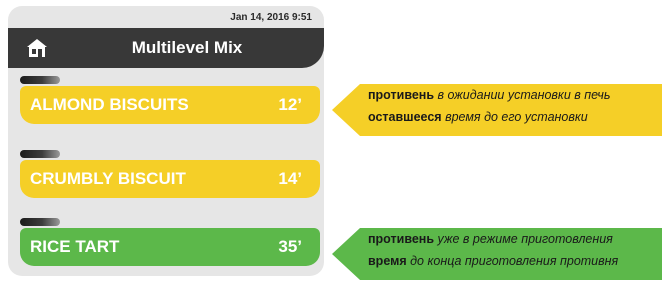 Image resolution: width=664 pixels, height=282 pixels. Describe the element at coordinates (490, 239) in the screenshot. I see `callout-line-1: противень уже в режиме приготовления` at that location.